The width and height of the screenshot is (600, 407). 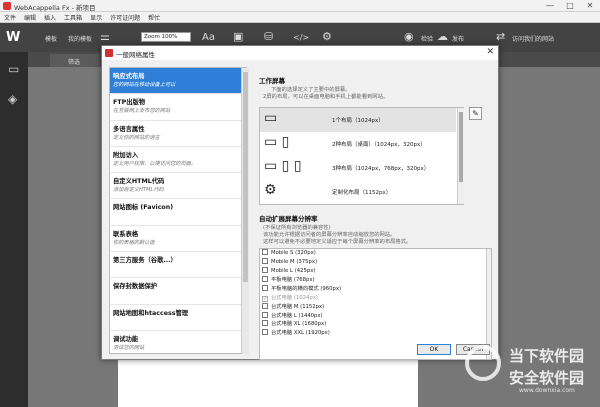 I want to click on nav-item-title: 响应式布局, so click(x=129, y=76).